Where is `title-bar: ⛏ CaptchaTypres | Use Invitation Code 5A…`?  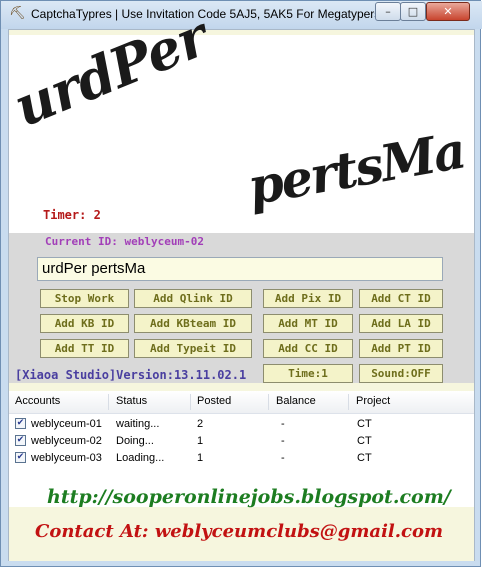
title-bar: ⛏ CaptchaTypres | Use Invitation Code 5A… is located at coordinates (241, 15).